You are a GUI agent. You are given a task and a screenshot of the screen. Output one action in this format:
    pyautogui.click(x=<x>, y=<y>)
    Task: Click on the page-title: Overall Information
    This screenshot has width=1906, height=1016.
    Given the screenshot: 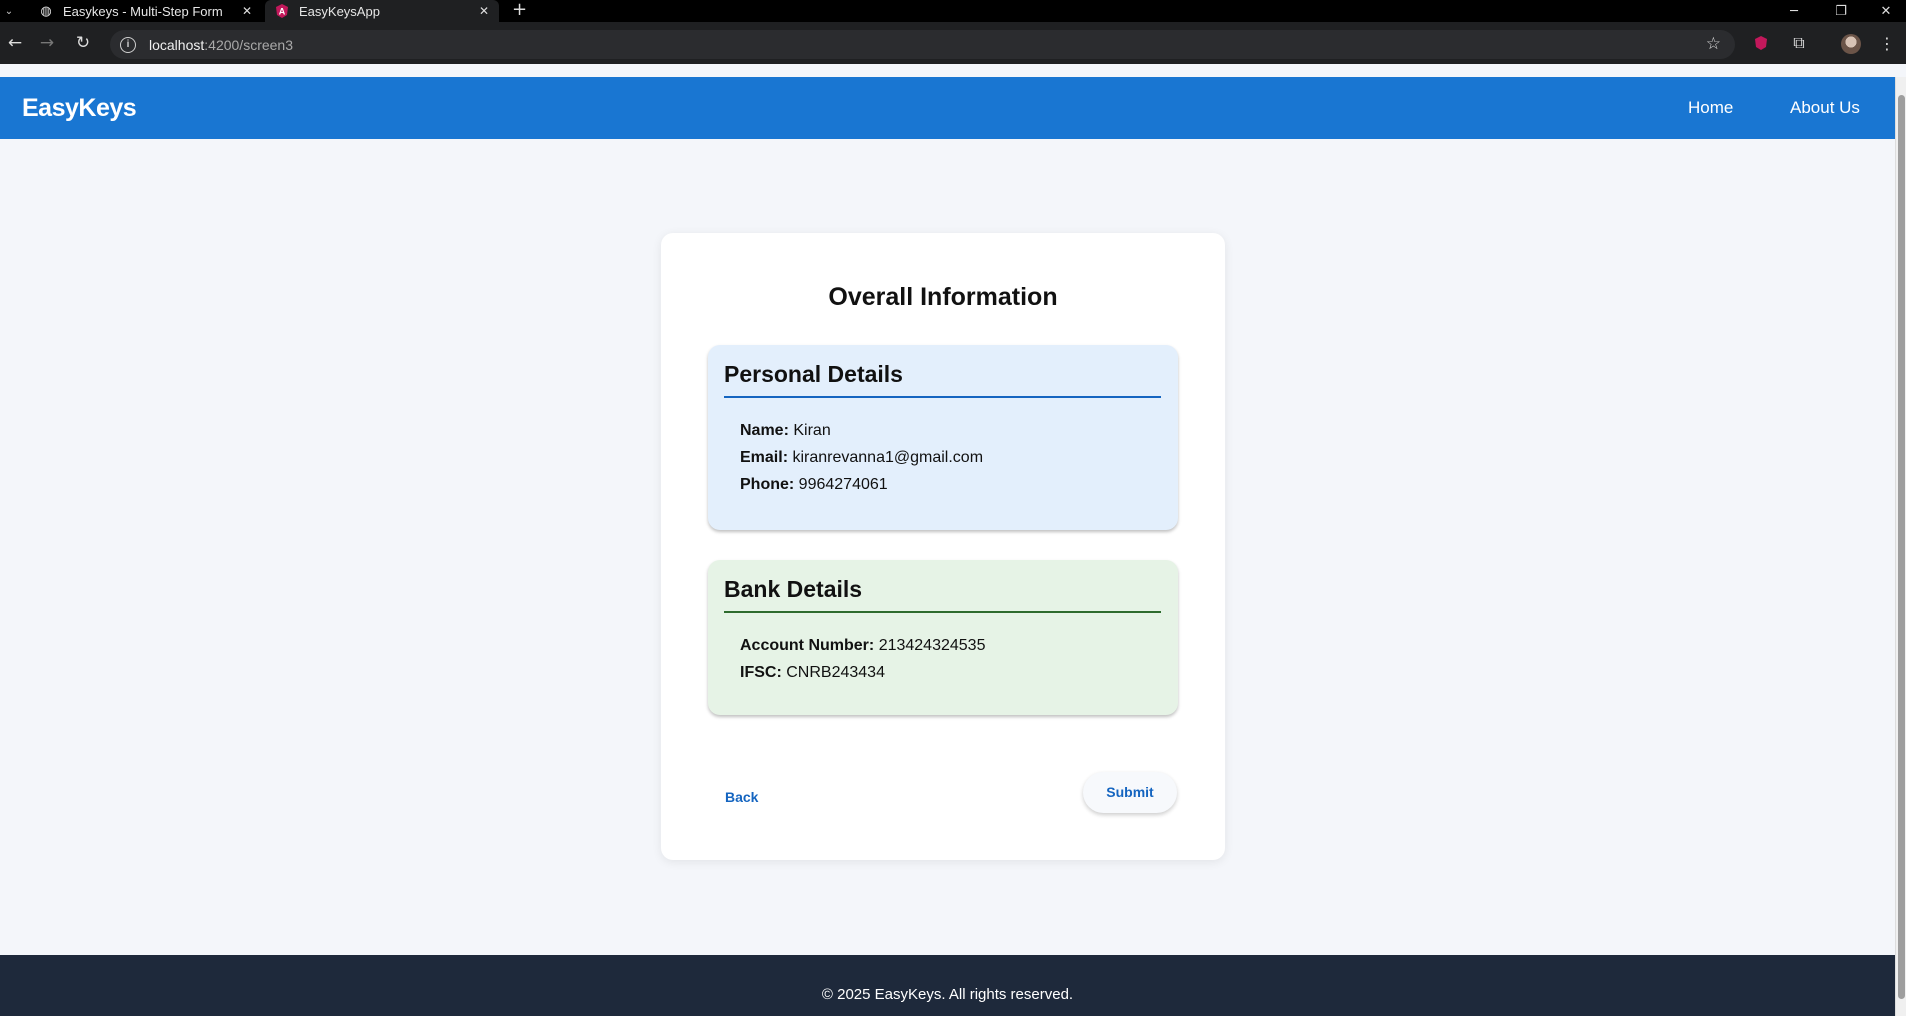 What is the action you would take?
    pyautogui.click(x=943, y=297)
    